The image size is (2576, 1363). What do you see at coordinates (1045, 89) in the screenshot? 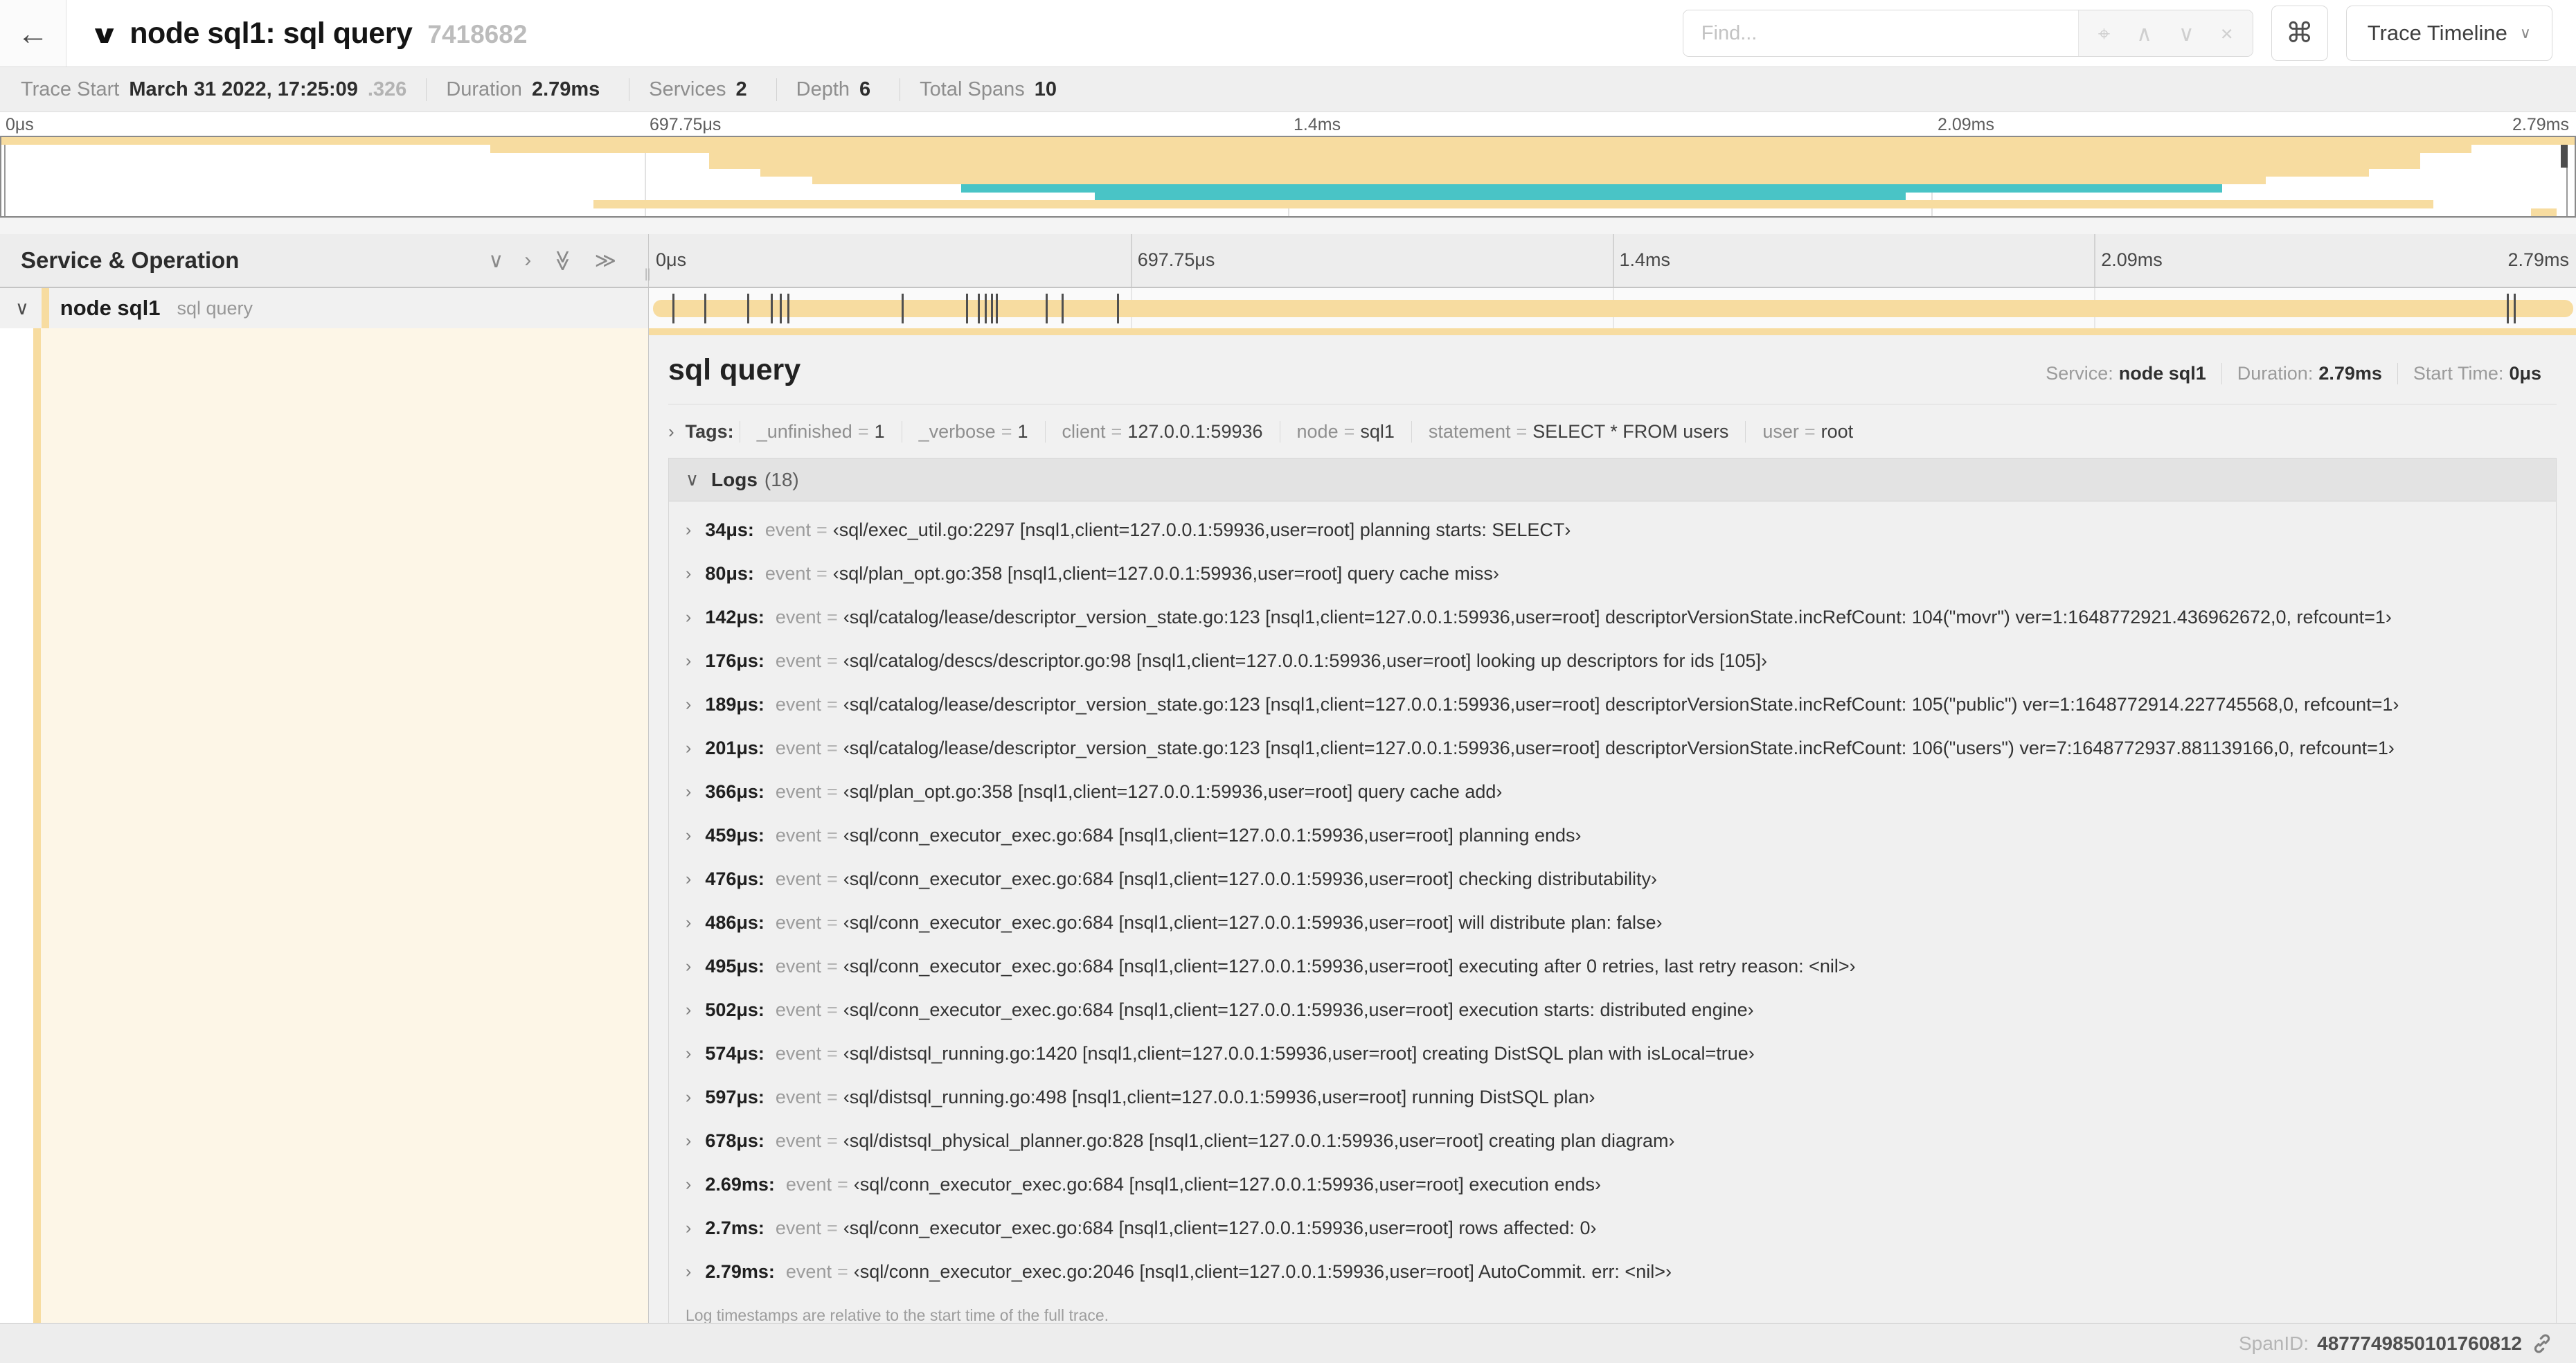
I see `summary-value: 10` at bounding box center [1045, 89].